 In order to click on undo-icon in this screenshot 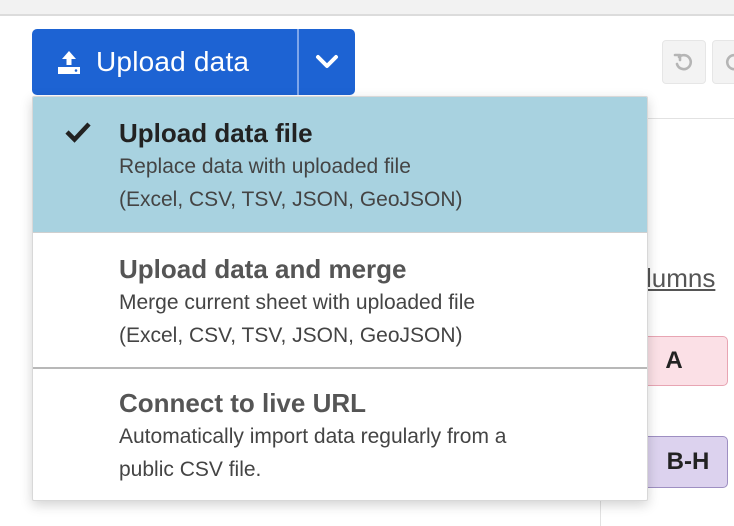, I will do `click(682, 62)`.